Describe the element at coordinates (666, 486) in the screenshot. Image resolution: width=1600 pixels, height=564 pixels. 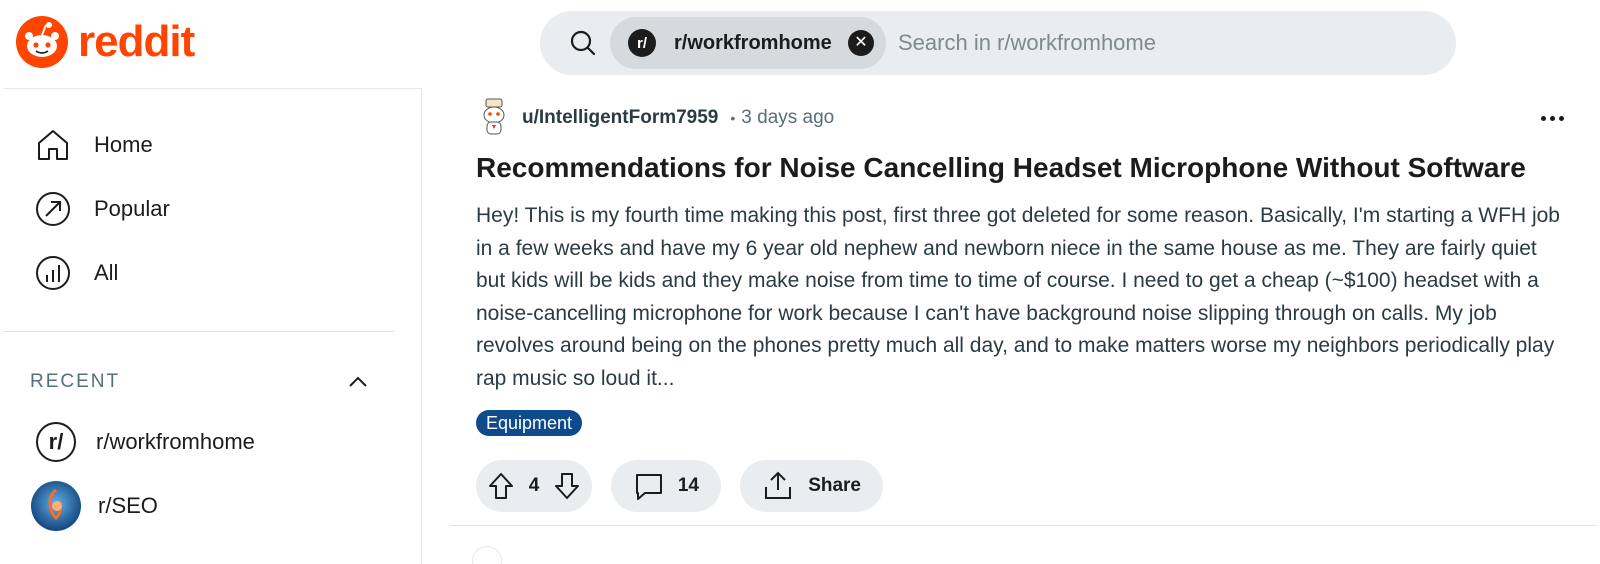
I see `comments-button: 14` at that location.